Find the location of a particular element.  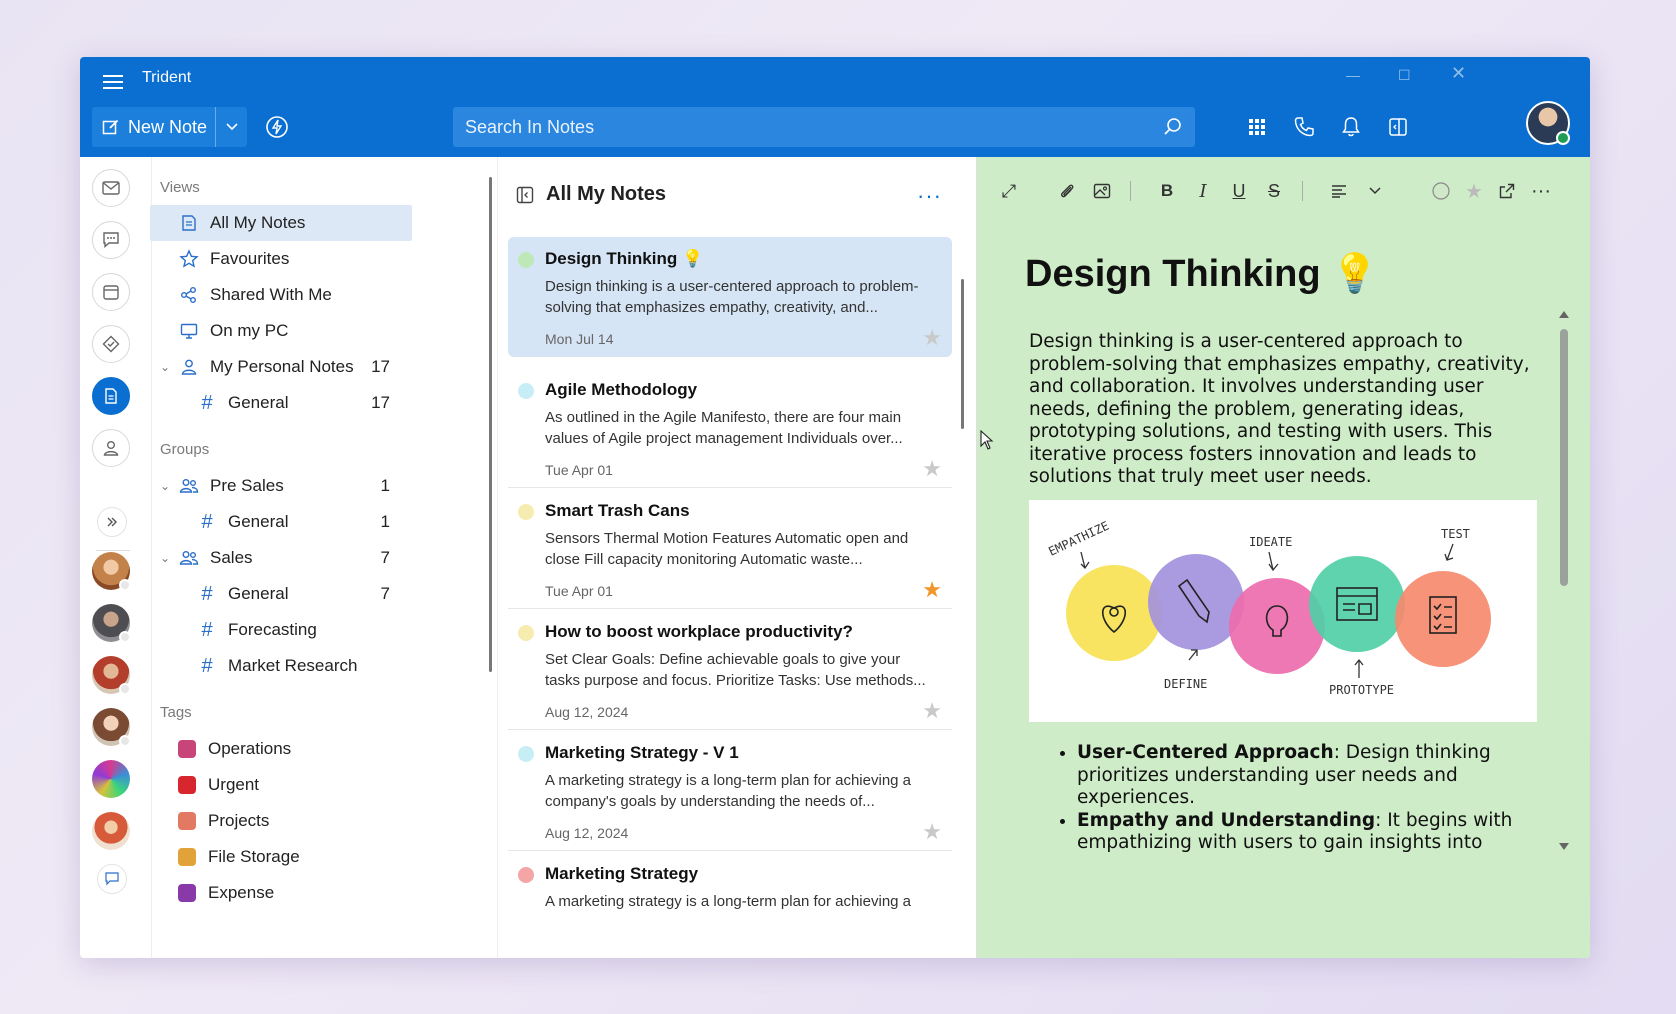

strikethrough-icon: S is located at coordinates (1274, 191).